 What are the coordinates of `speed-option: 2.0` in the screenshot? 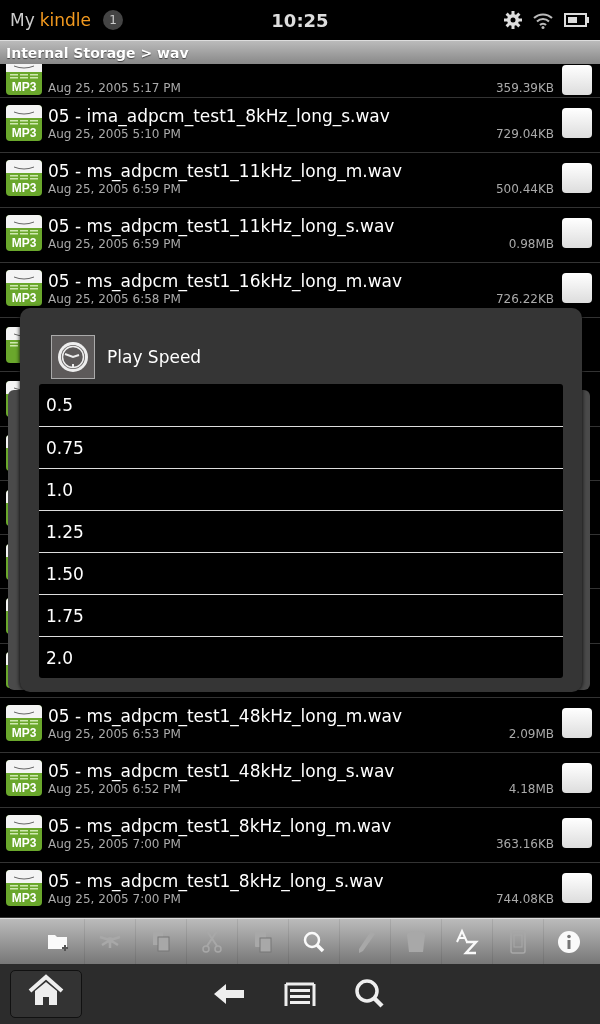 It's located at (301, 657).